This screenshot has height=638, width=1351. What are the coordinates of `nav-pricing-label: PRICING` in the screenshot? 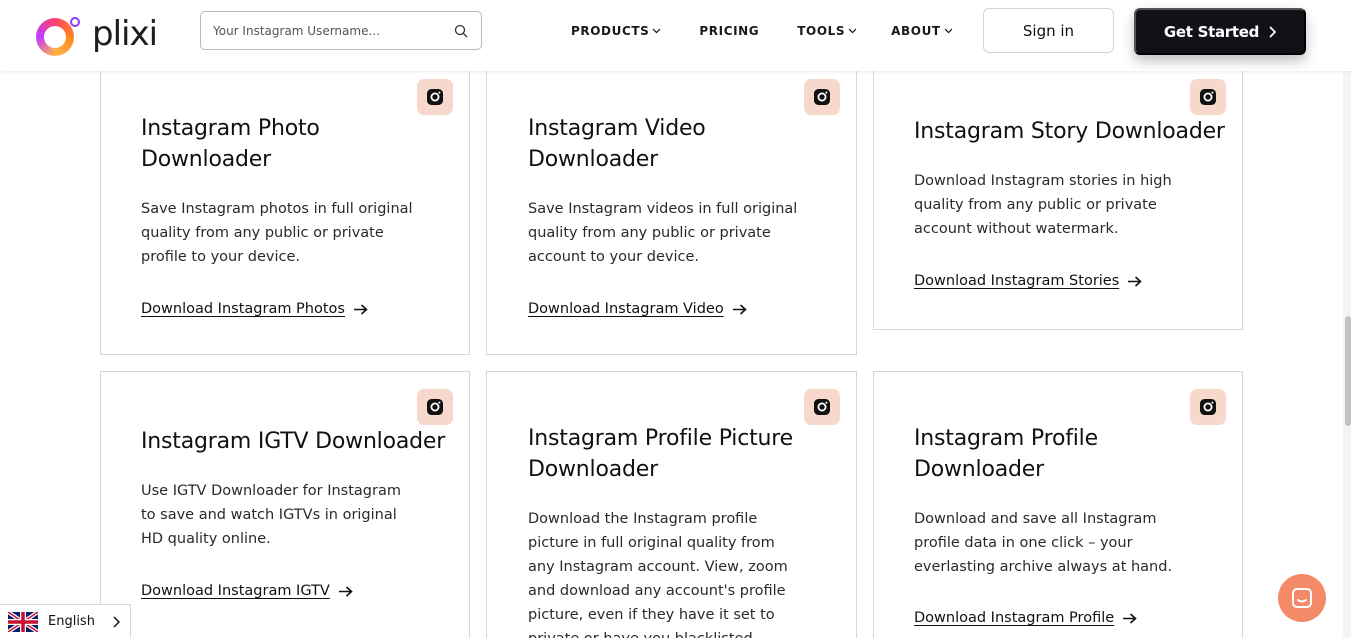 It's located at (729, 31).